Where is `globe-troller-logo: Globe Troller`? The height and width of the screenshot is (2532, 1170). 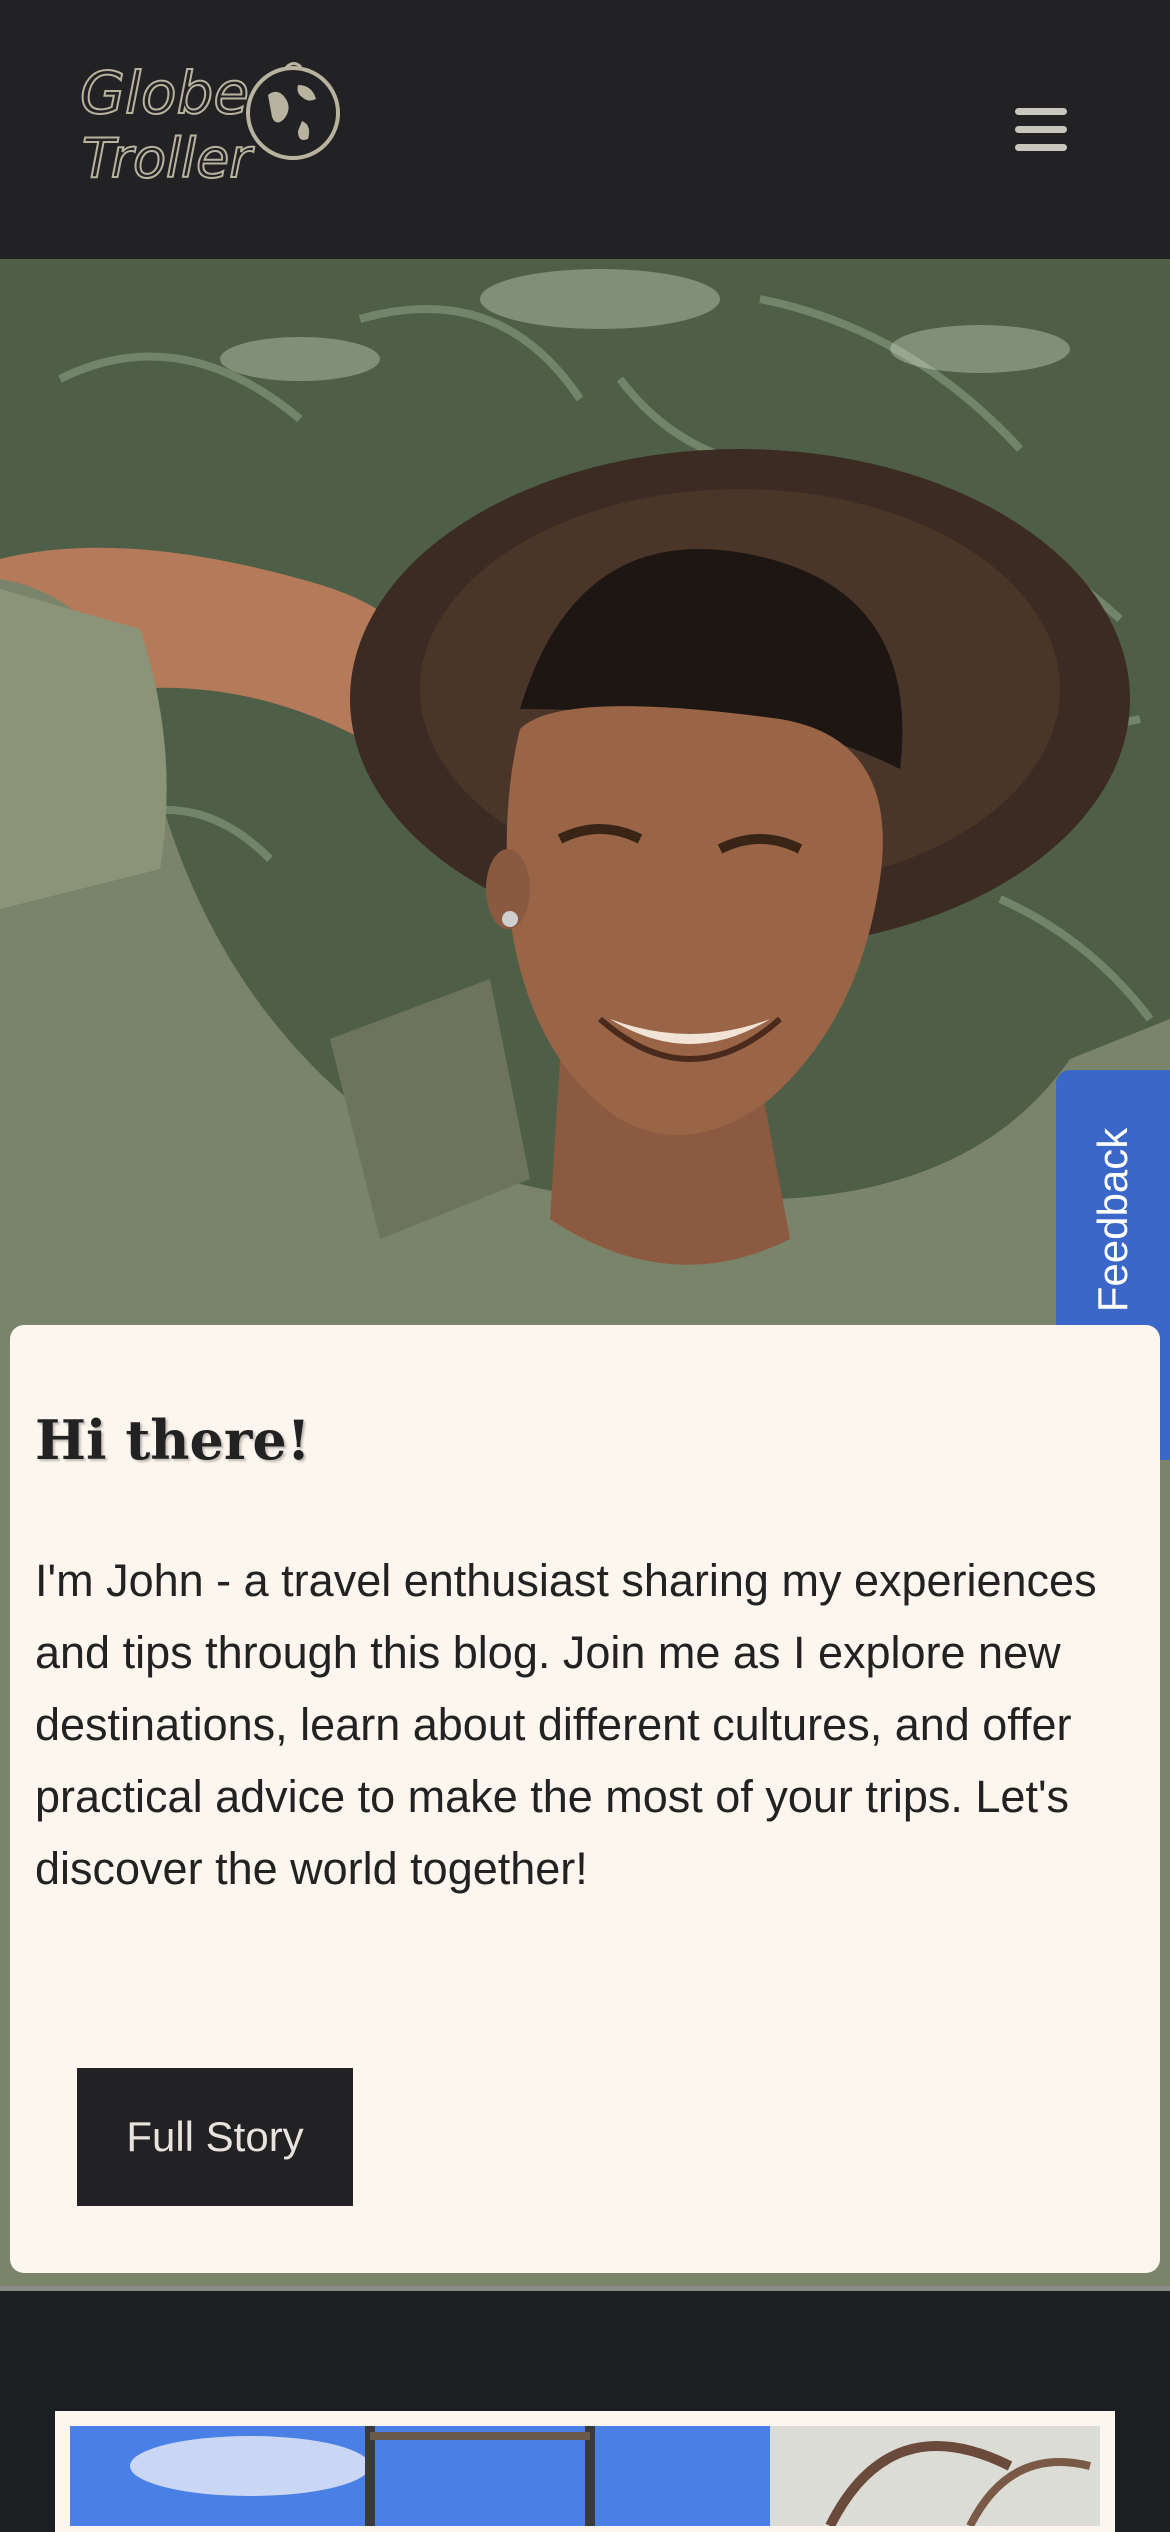
globe-troller-logo: Globe Troller is located at coordinates (209, 124).